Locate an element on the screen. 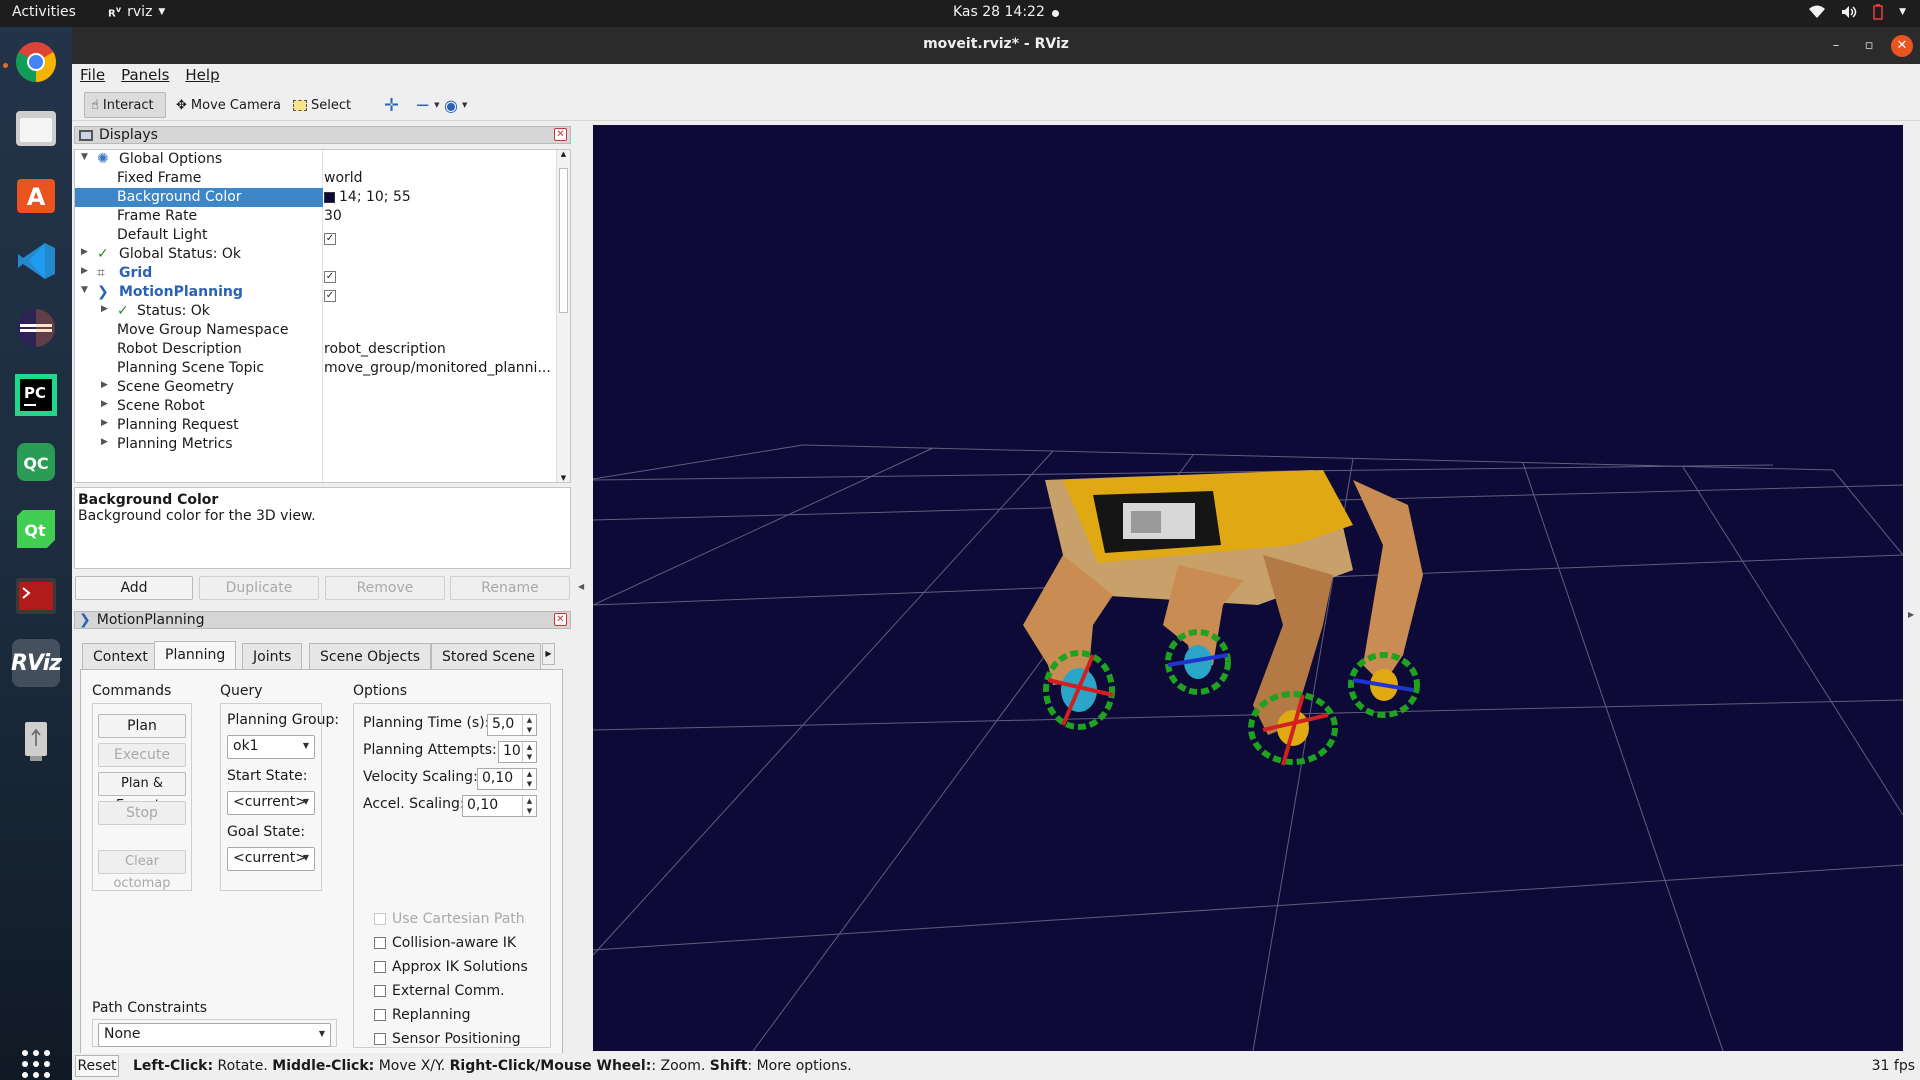 The width and height of the screenshot is (1920, 1080). tree-row-motion-planning: ▼ ❯ MotionPlanning ✓ is located at coordinates (315, 292).